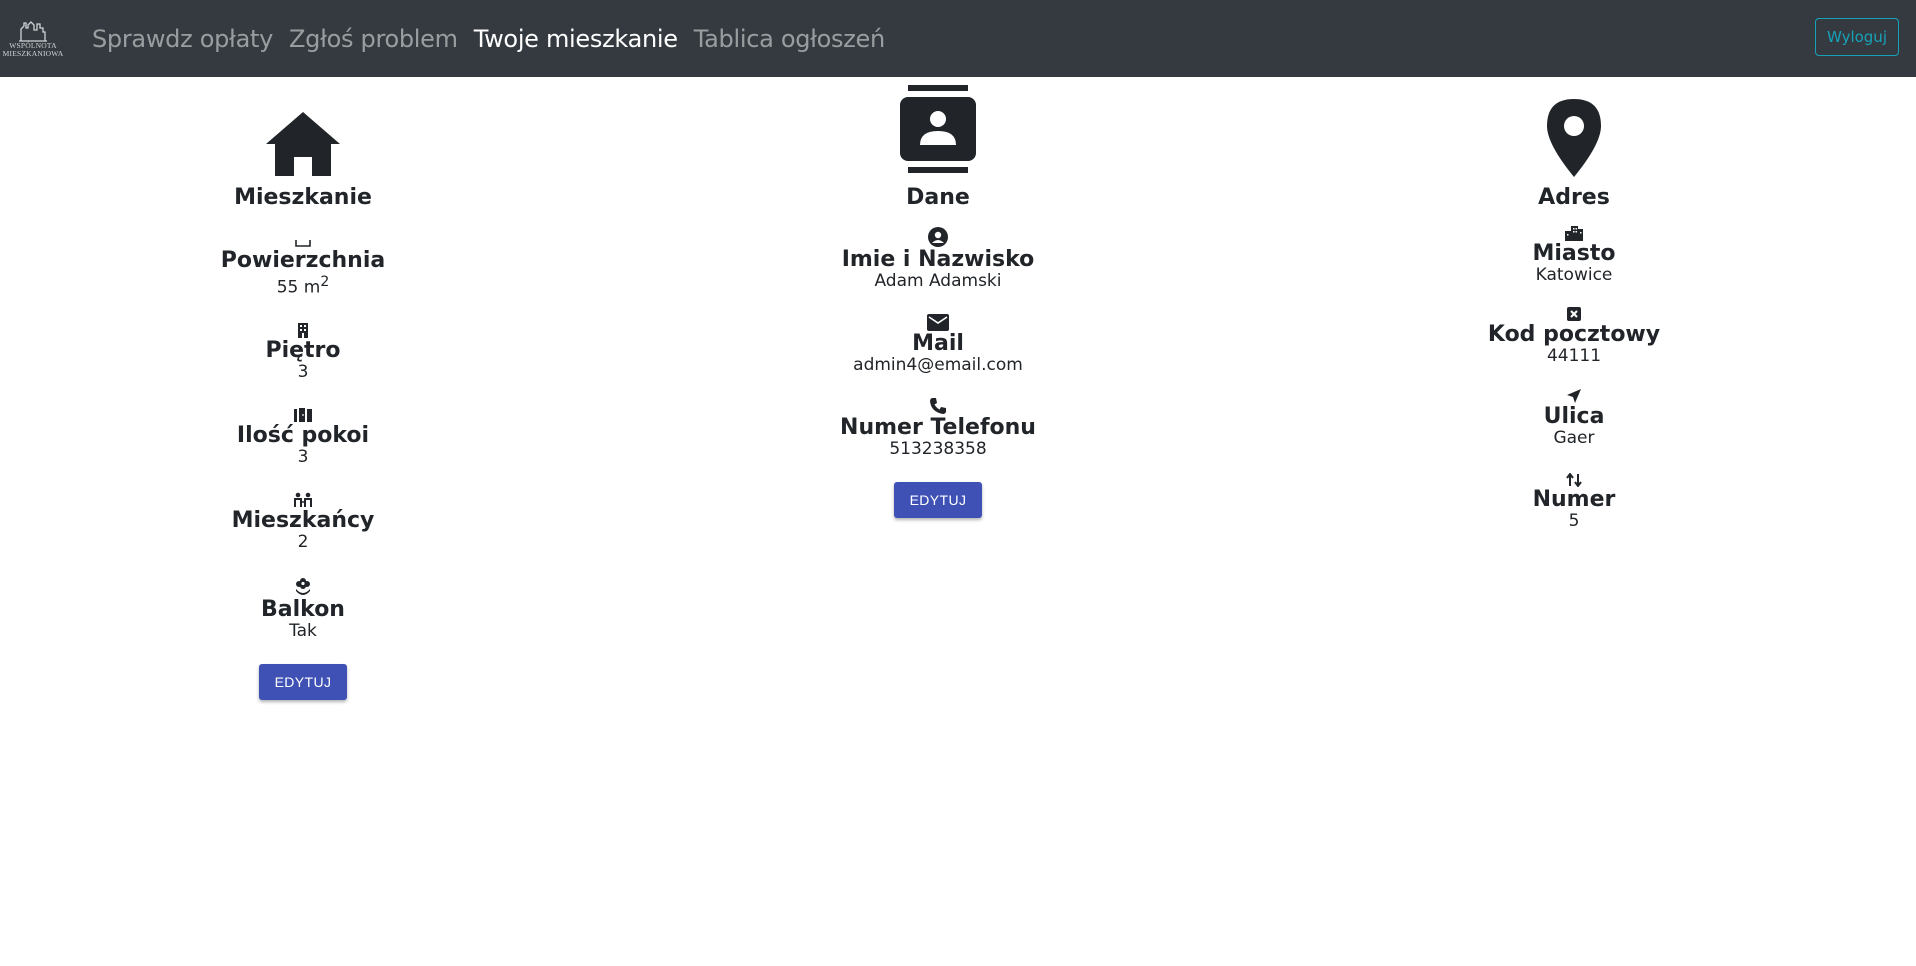 Image resolution: width=1916 pixels, height=966 pixels. What do you see at coordinates (1574, 438) in the screenshot?
I see `street-value: Gaer` at bounding box center [1574, 438].